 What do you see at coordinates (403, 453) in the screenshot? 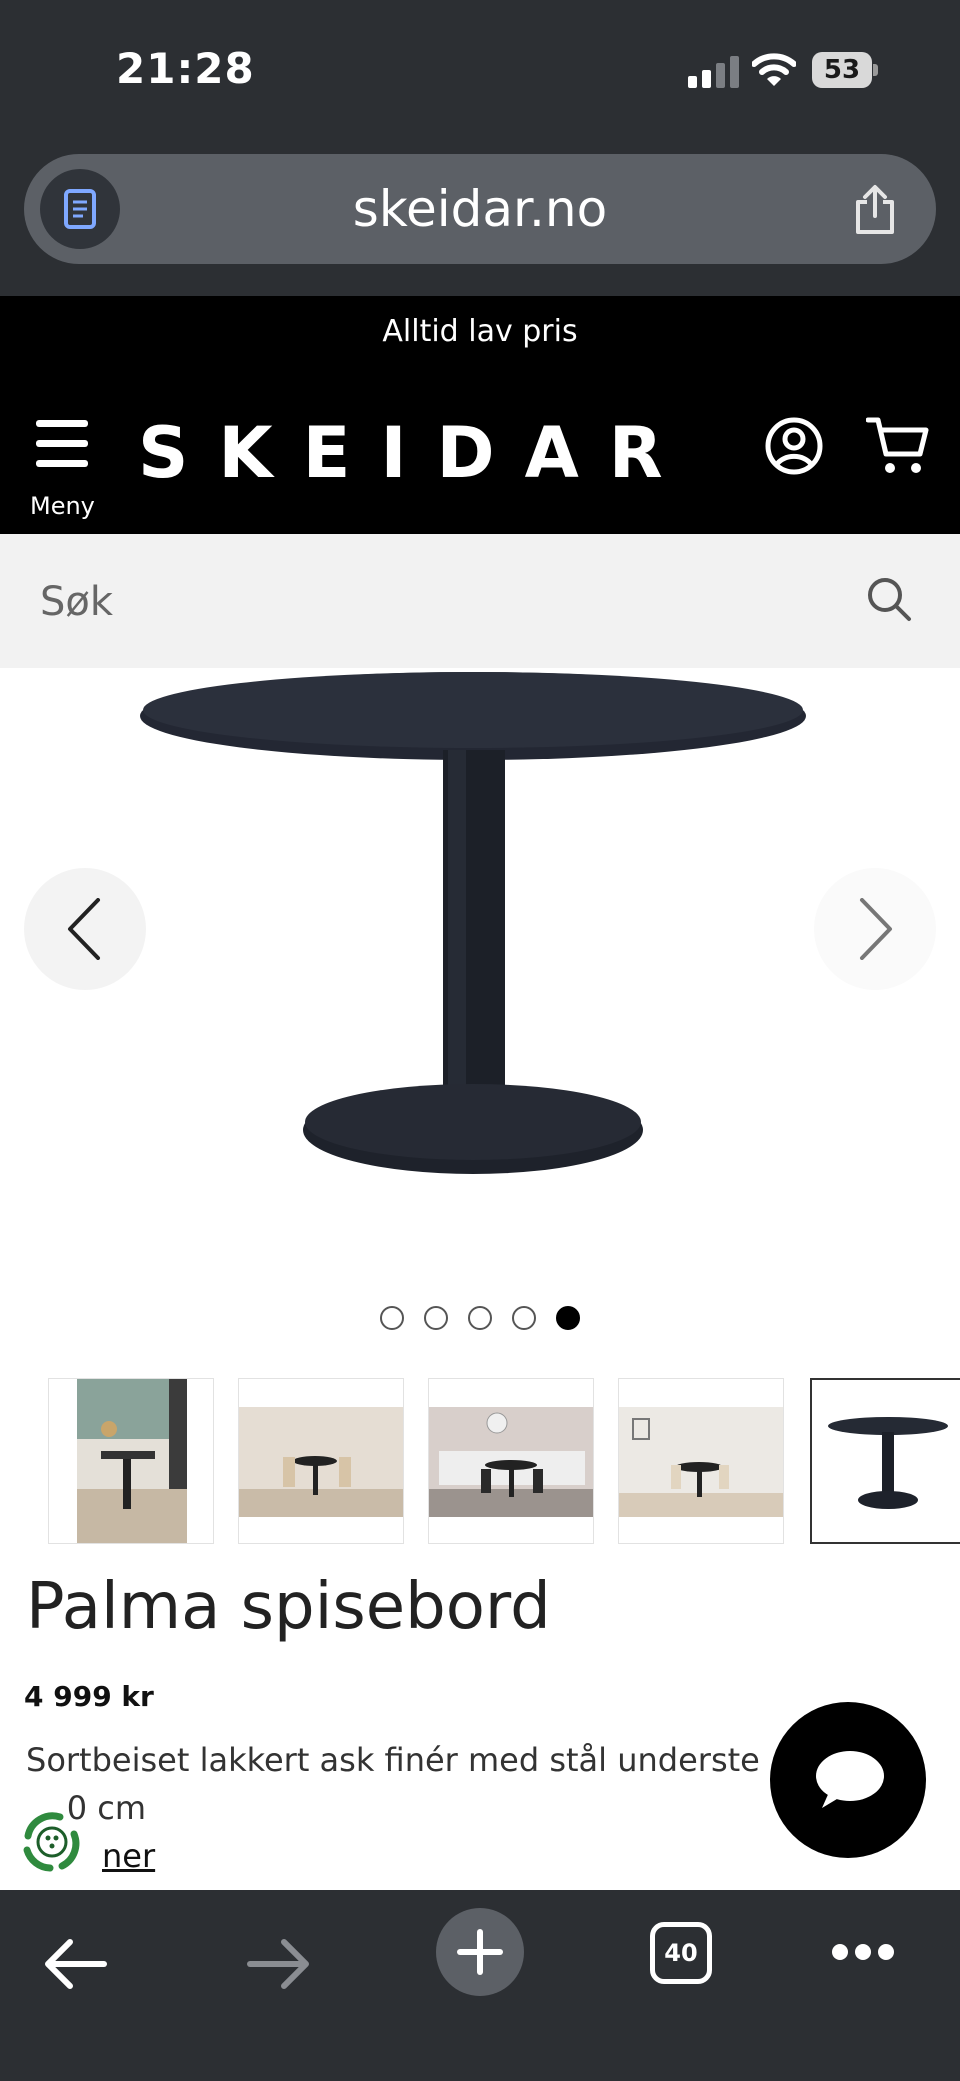
I see `site-logo: SKEIDAR` at bounding box center [403, 453].